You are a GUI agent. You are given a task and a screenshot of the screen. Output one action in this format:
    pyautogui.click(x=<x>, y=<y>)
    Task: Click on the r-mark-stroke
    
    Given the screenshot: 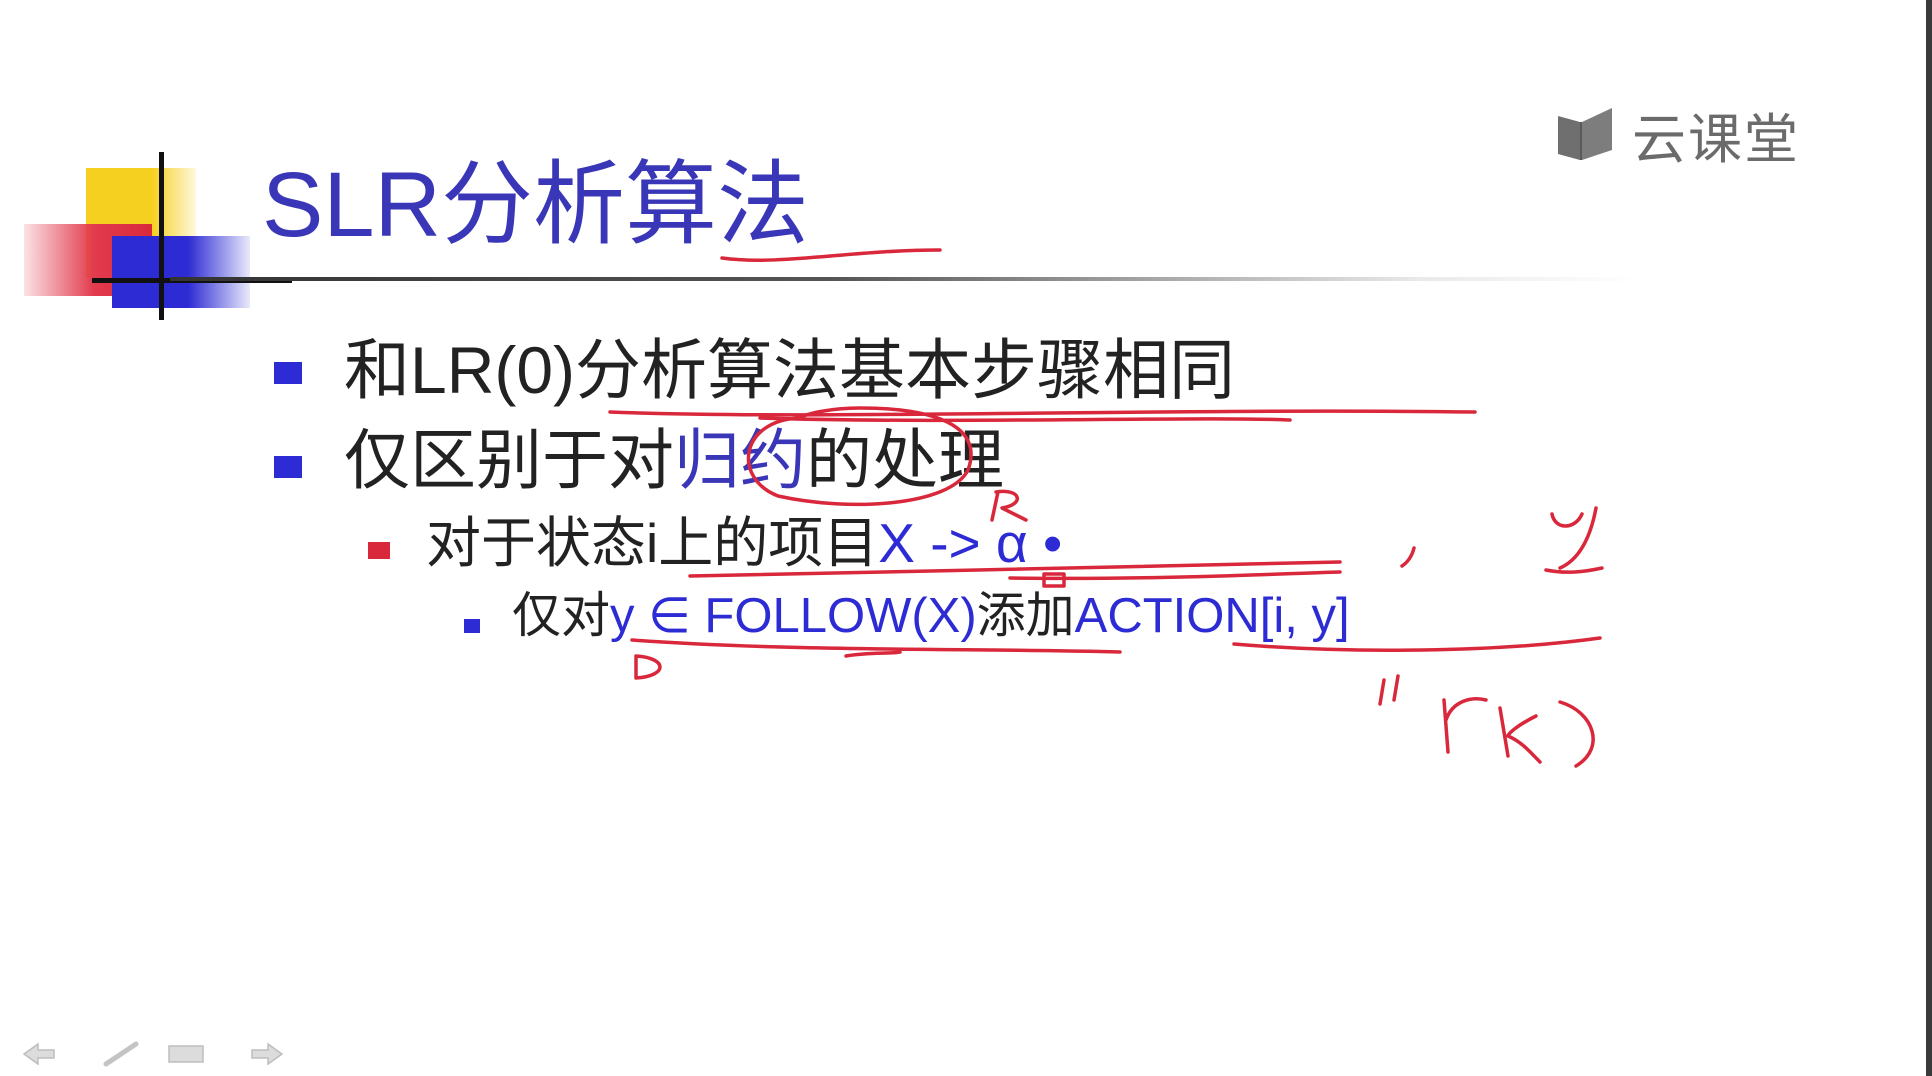 What is the action you would take?
    pyautogui.click(x=1465, y=725)
    